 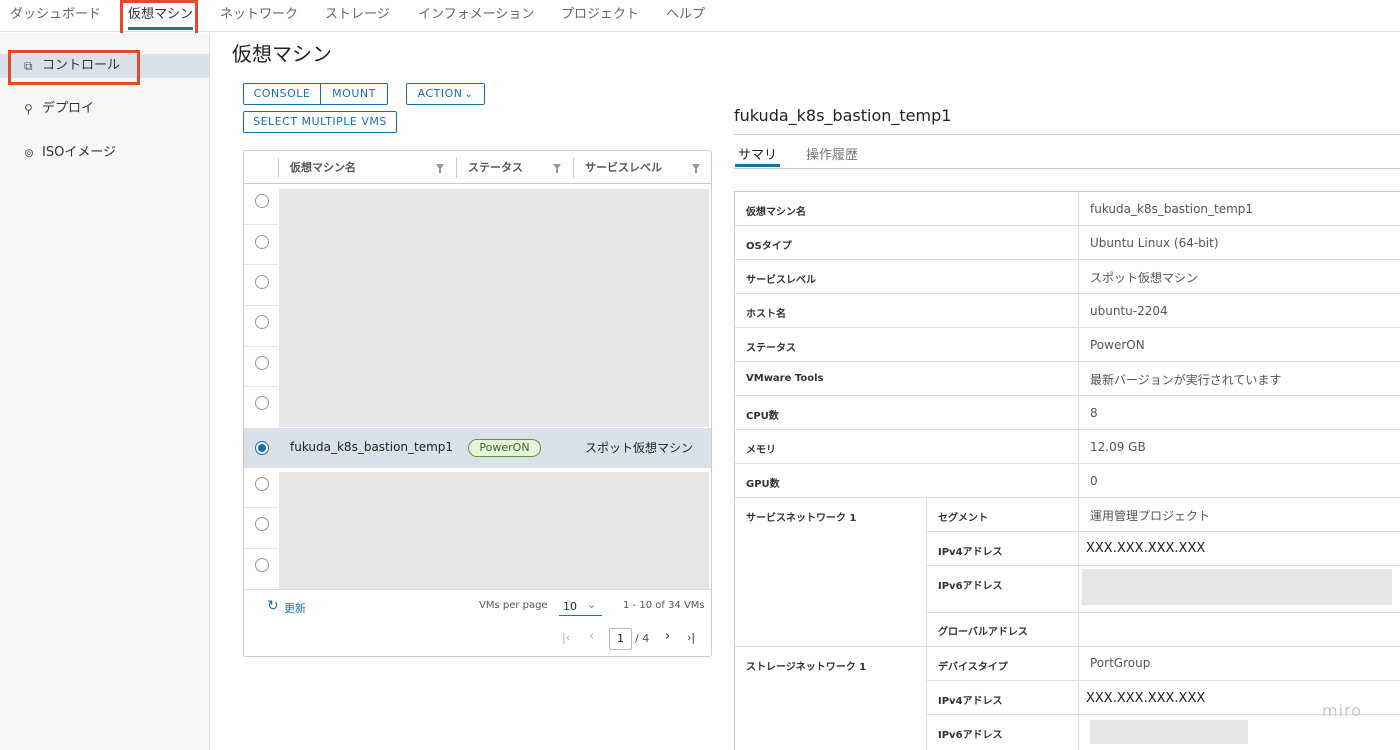 I want to click on console-button: CONSOLE, so click(x=282, y=94).